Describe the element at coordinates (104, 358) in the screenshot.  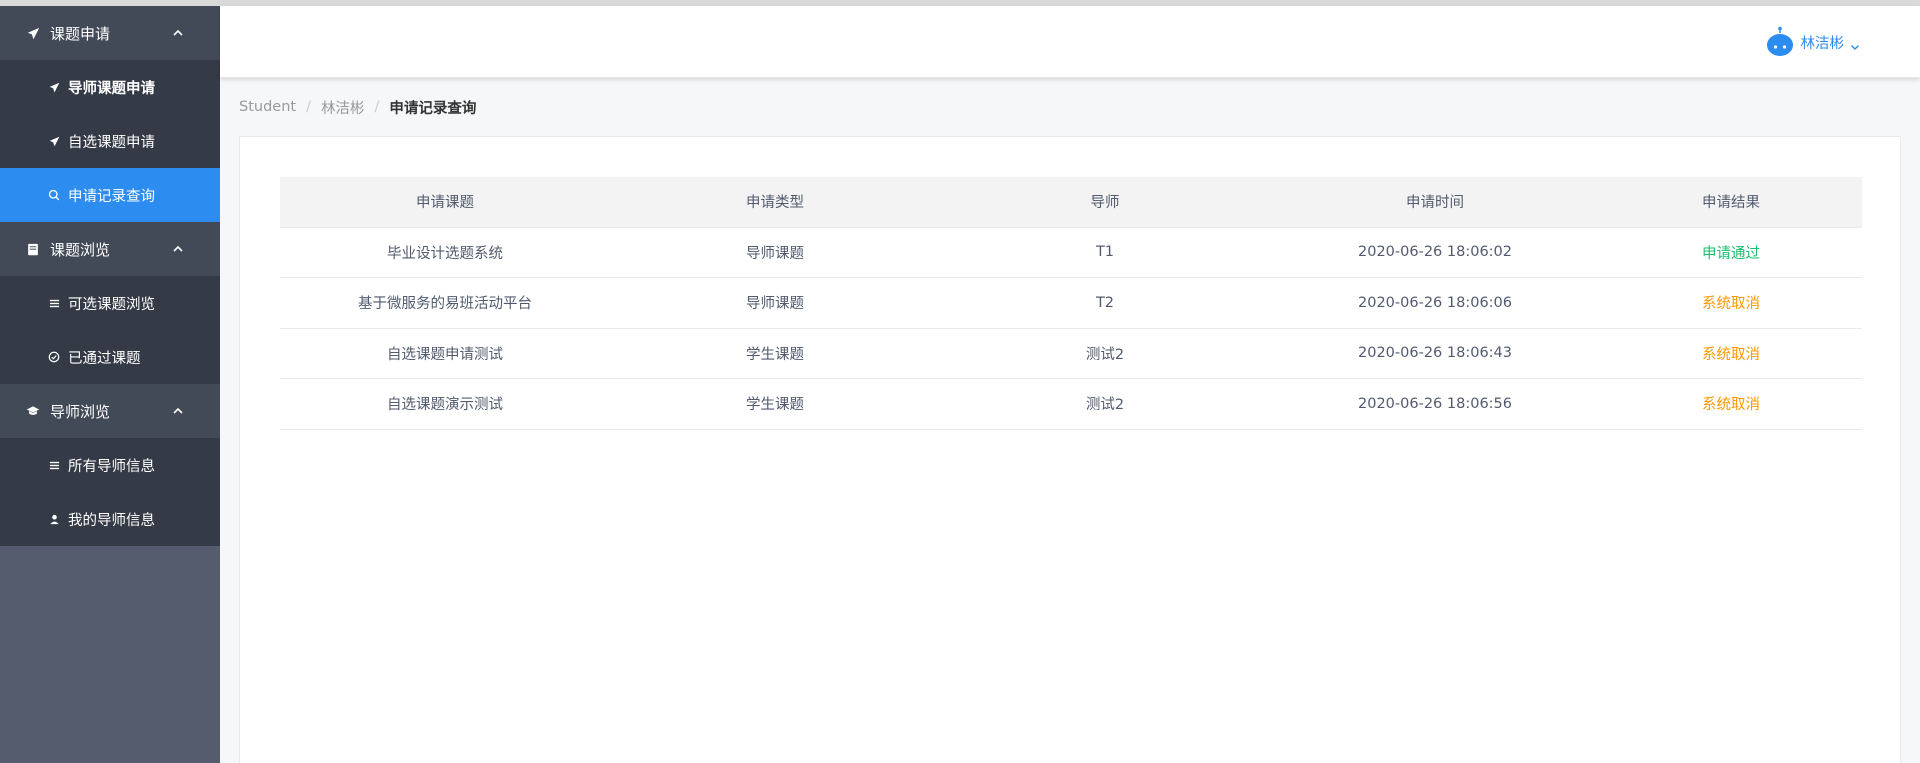
I see `sidebar-item-label: 已通过课题` at that location.